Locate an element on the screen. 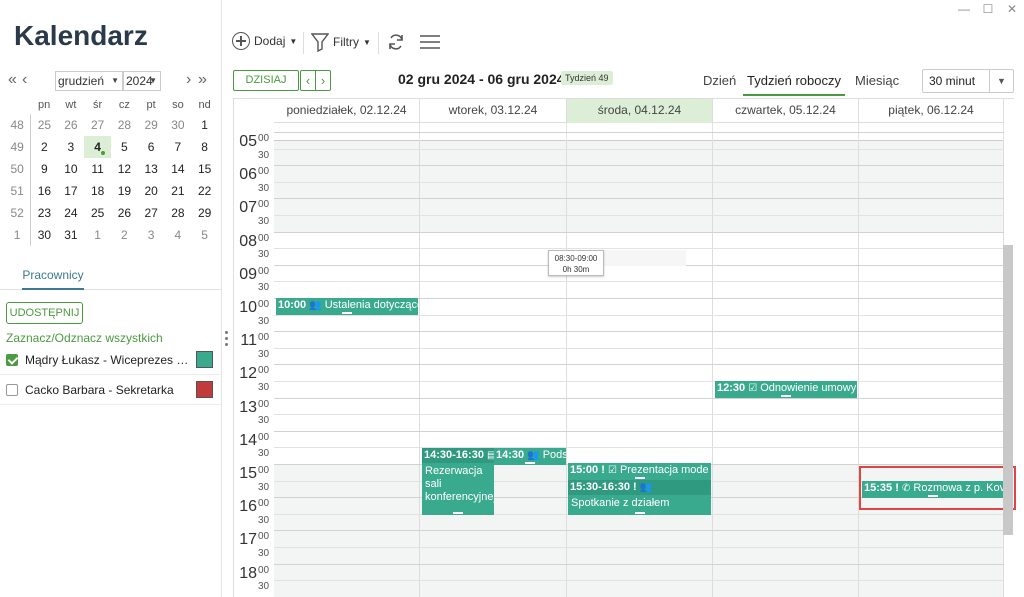  interval-select: 30 minut ▼ is located at coordinates (968, 81).